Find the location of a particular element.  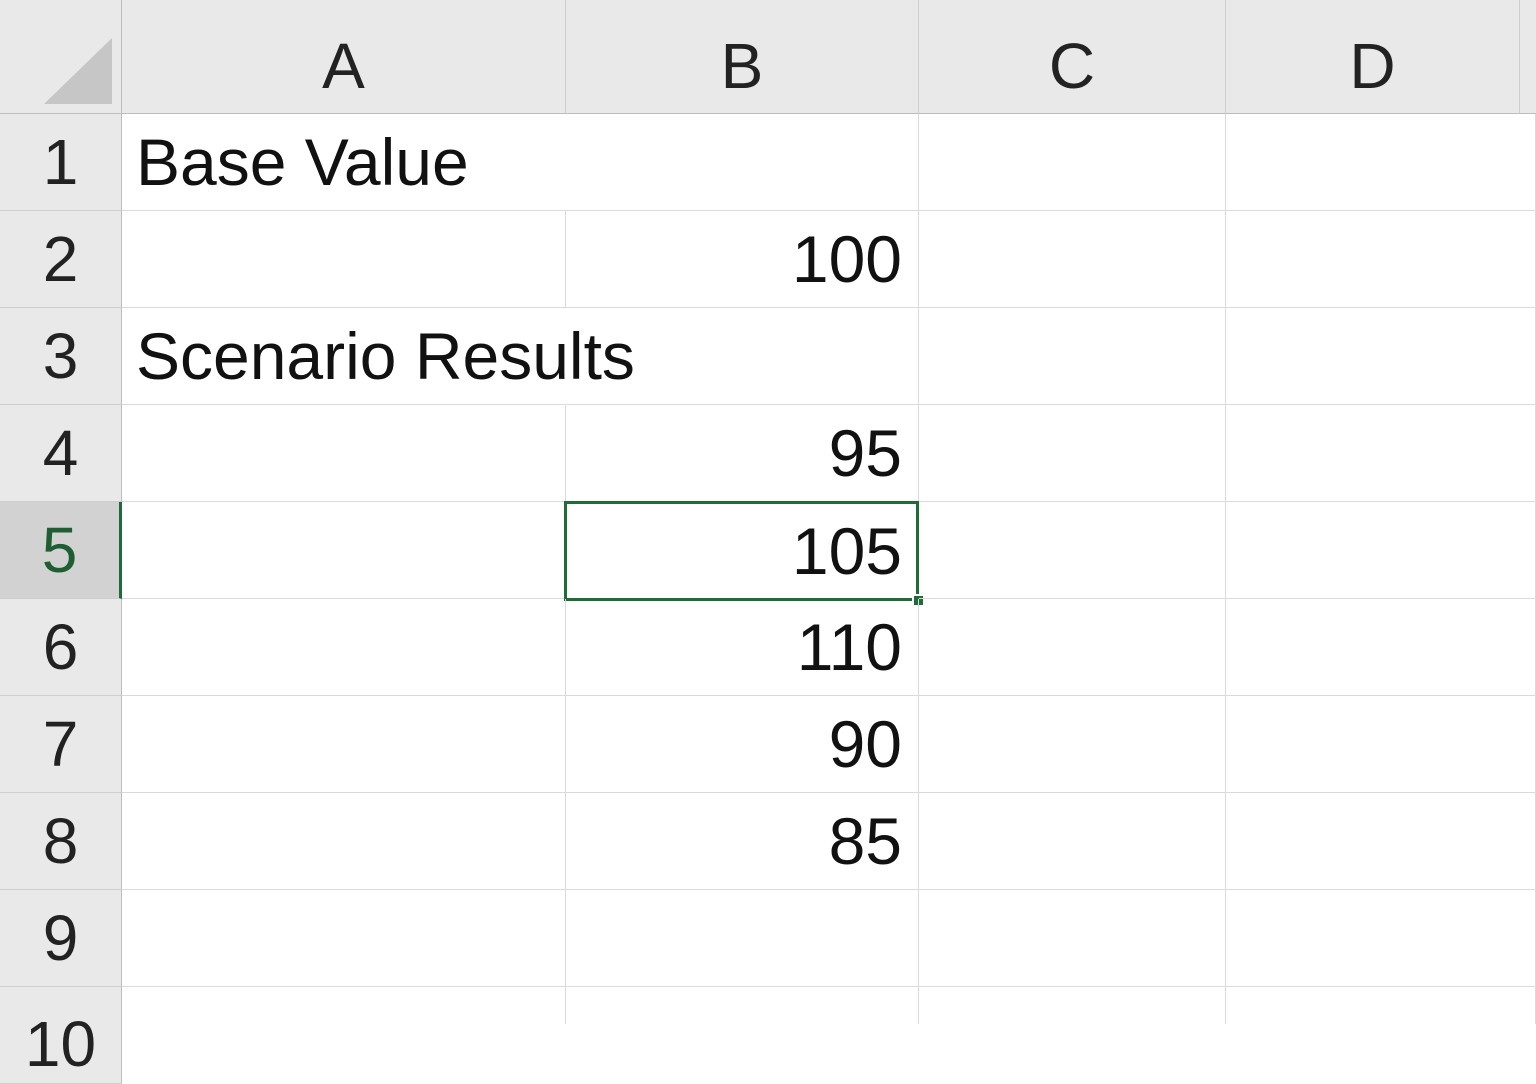

cell-d5 is located at coordinates (1381, 550).